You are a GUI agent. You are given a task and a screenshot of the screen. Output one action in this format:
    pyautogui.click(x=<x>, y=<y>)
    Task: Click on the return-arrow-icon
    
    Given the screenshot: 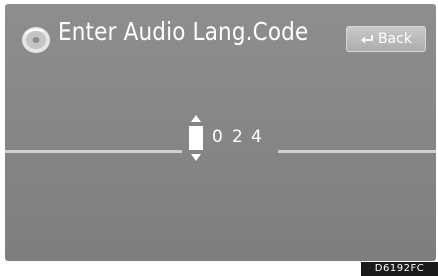 What is the action you would take?
    pyautogui.click(x=367, y=39)
    